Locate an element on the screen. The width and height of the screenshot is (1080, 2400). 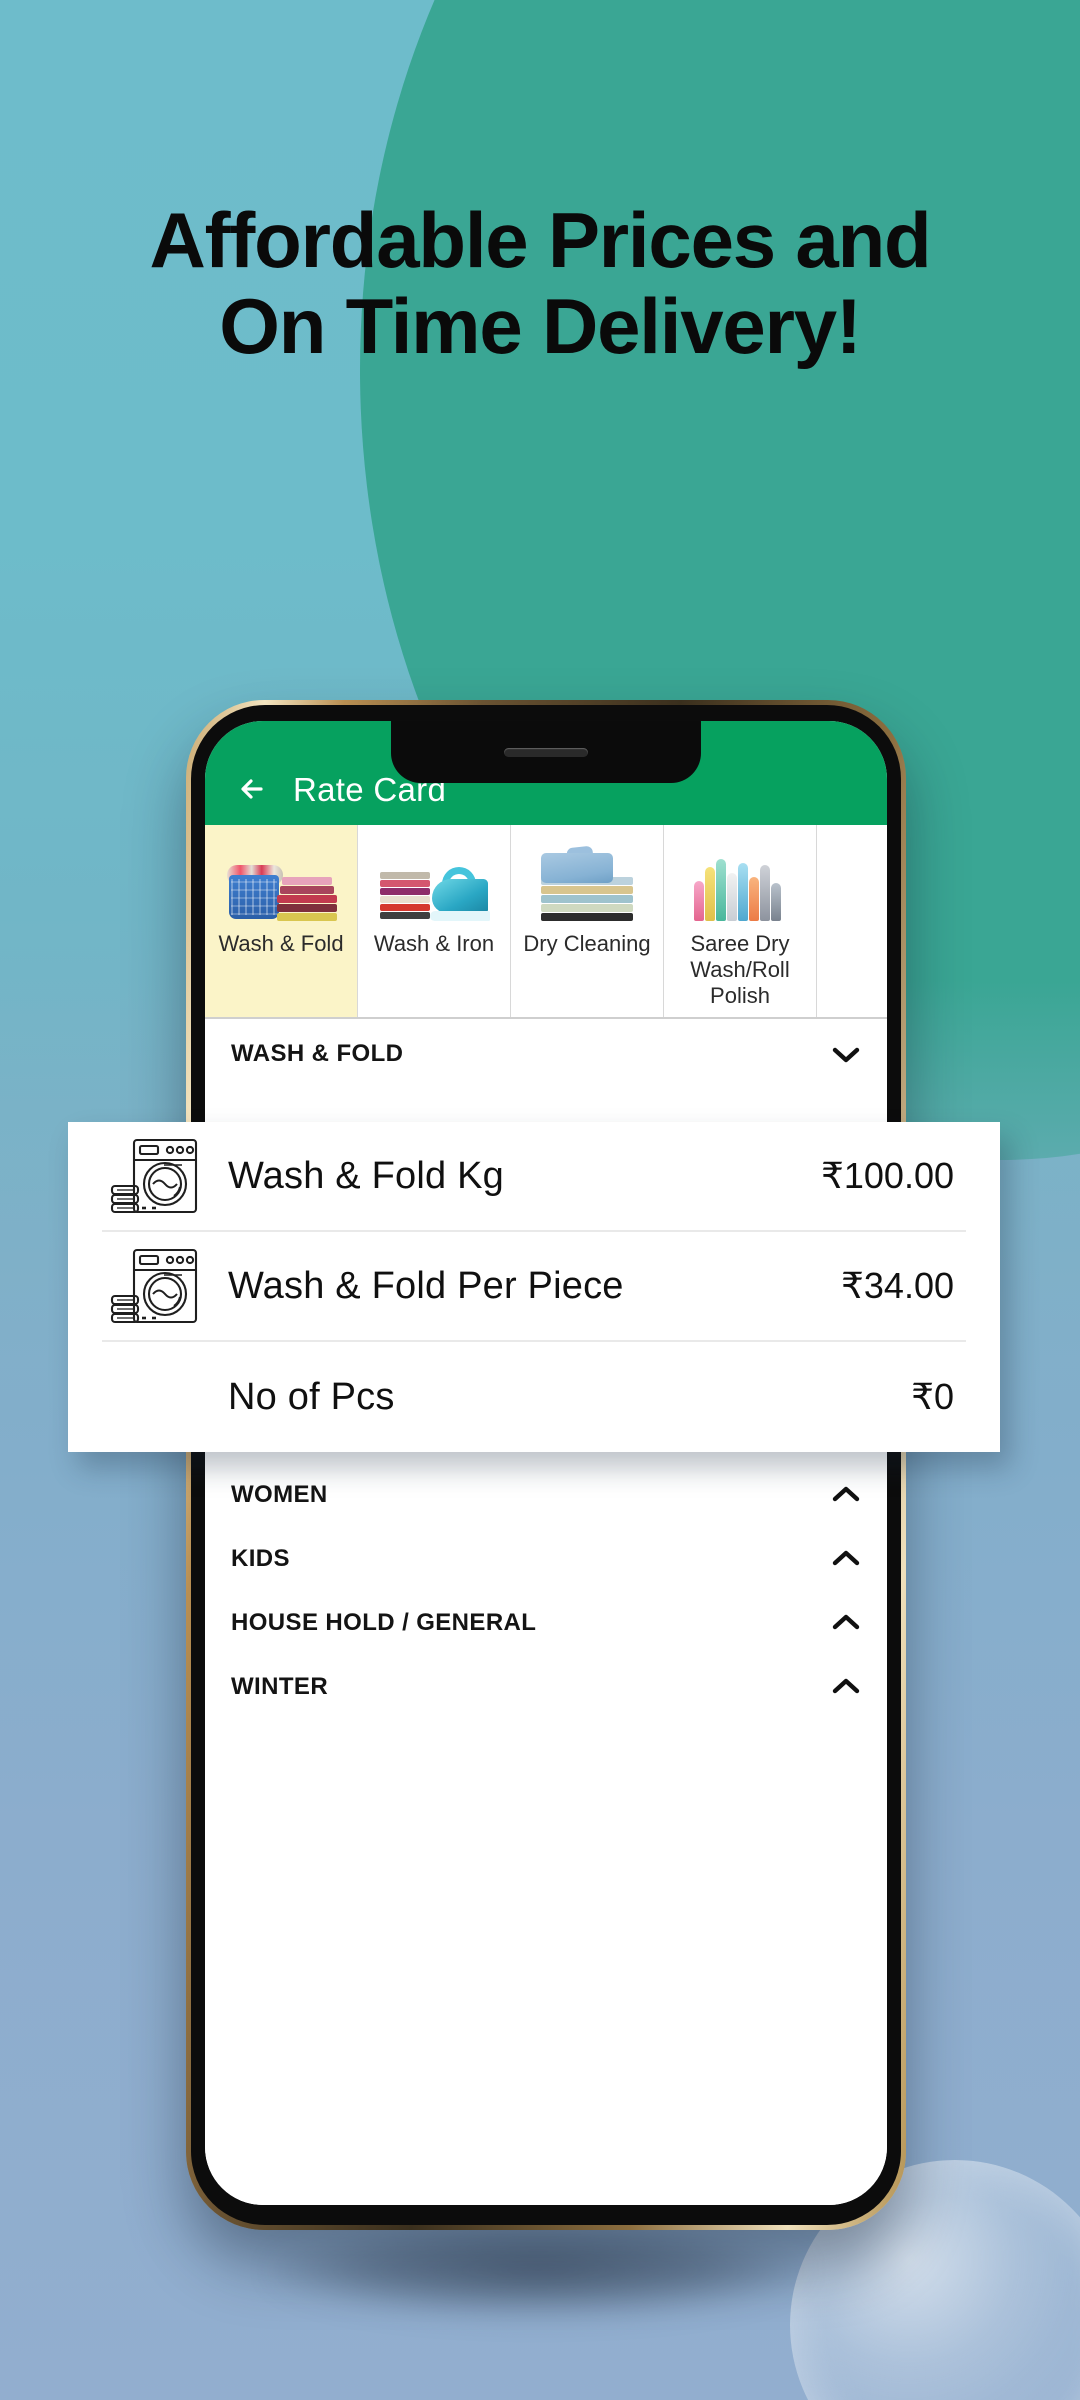
headline-line-1: Affordable Prices and is located at coordinates (540, 240).